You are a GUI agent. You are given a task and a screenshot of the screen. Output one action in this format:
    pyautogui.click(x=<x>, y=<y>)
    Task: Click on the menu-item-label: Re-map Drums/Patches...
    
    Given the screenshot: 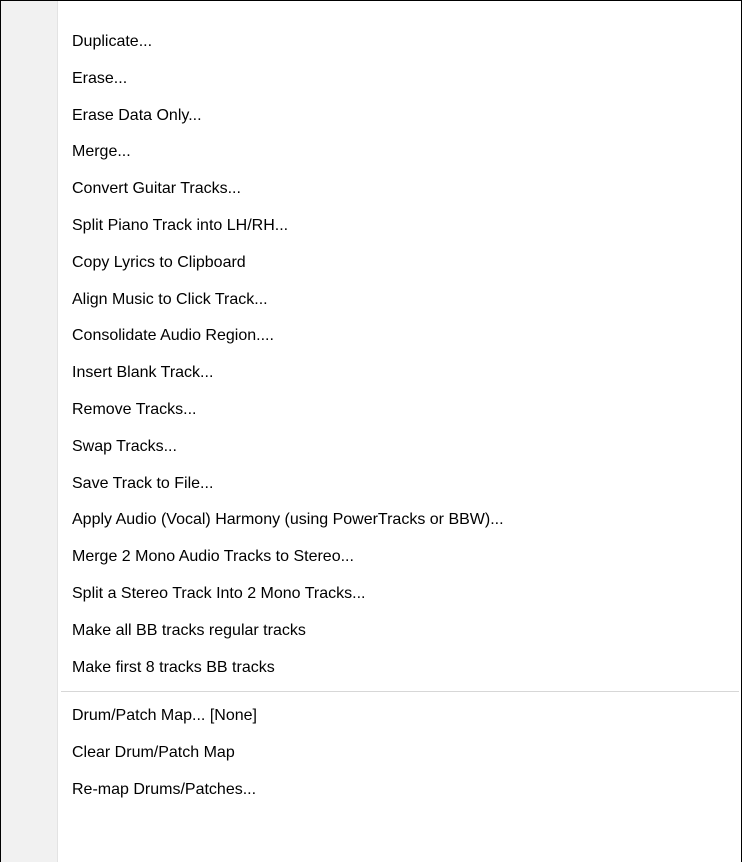 What is the action you would take?
    pyautogui.click(x=164, y=789)
    